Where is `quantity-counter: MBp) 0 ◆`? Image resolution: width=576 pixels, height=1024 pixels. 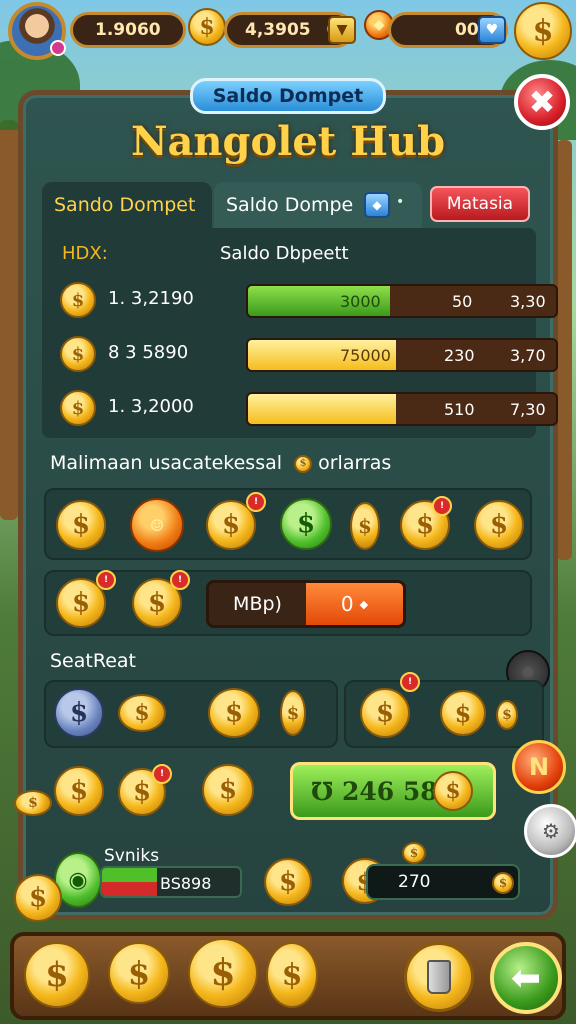 quantity-counter: MBp) 0 ◆ is located at coordinates (306, 604).